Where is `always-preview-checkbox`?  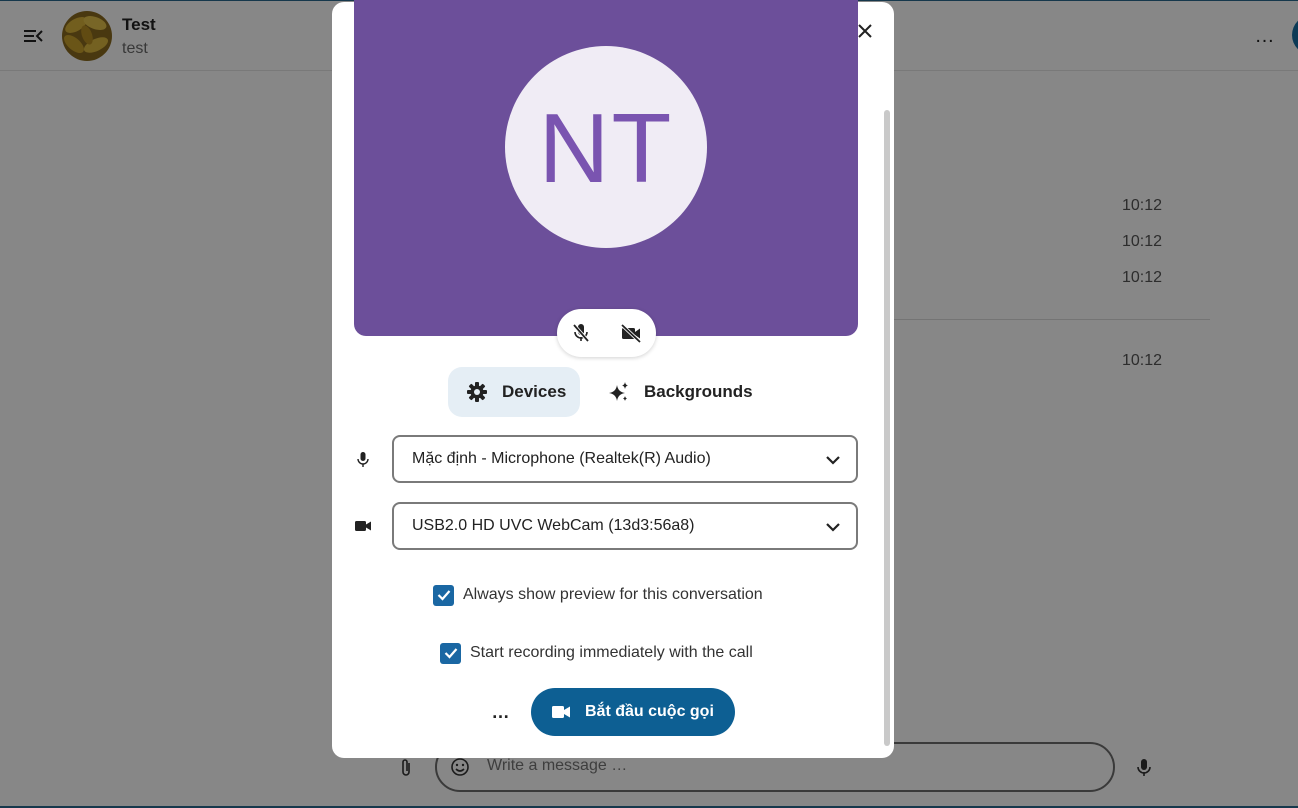
always-preview-checkbox is located at coordinates (443, 595).